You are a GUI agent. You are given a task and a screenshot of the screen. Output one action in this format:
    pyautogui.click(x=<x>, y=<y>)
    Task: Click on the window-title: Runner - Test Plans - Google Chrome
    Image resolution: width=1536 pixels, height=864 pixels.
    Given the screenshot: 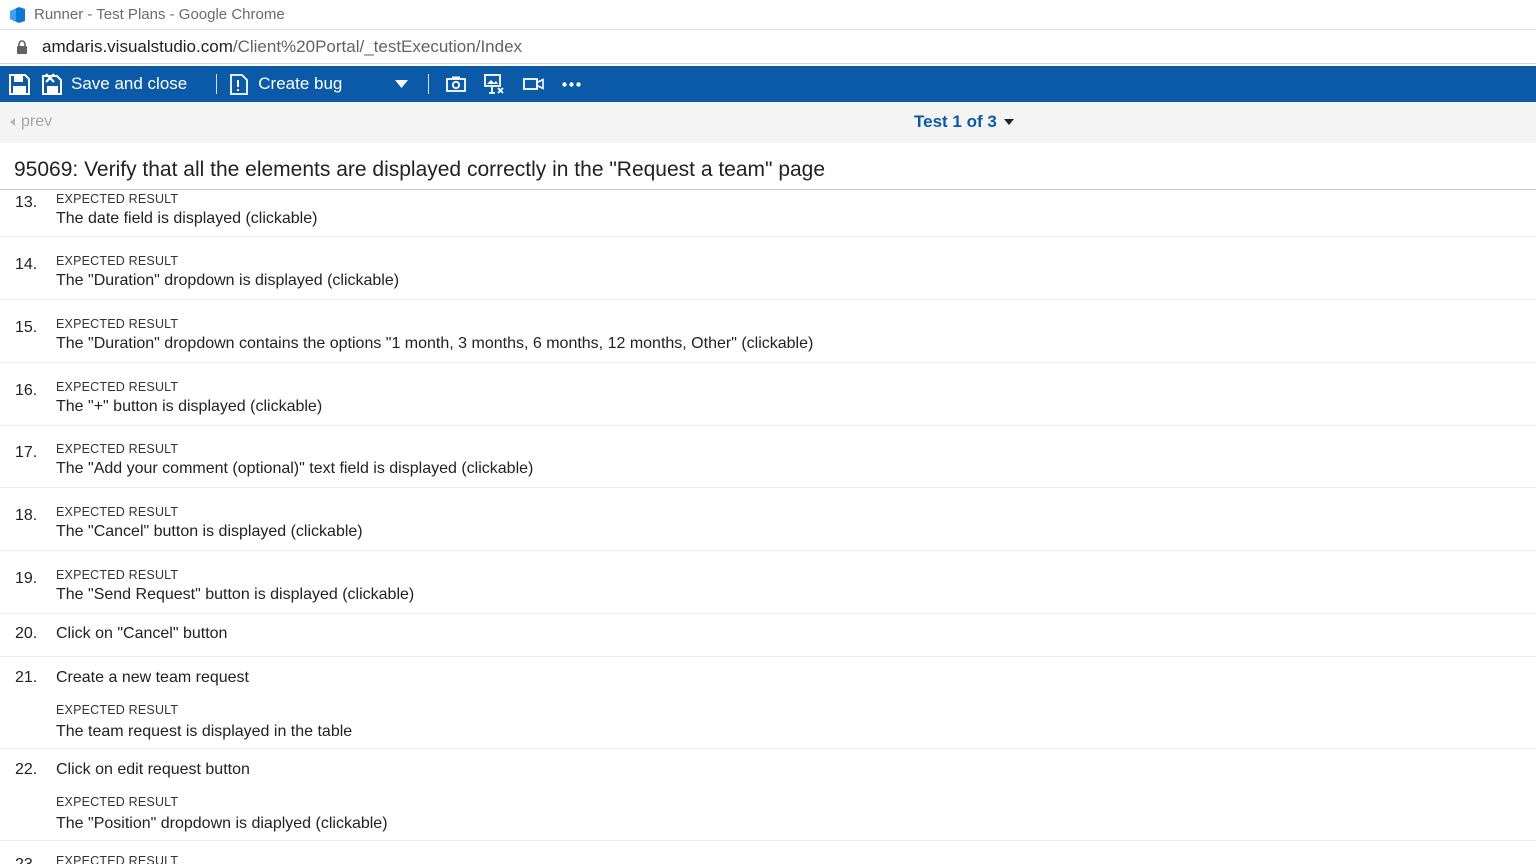 What is the action you would take?
    pyautogui.click(x=159, y=14)
    